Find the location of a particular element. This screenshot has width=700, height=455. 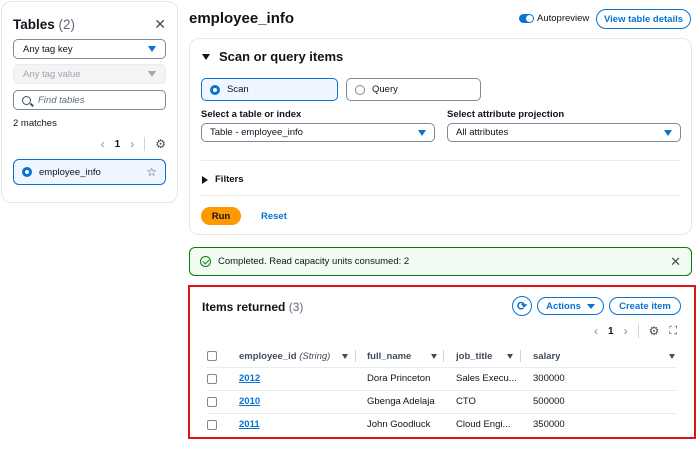

page-title: employee_info is located at coordinates (242, 18).